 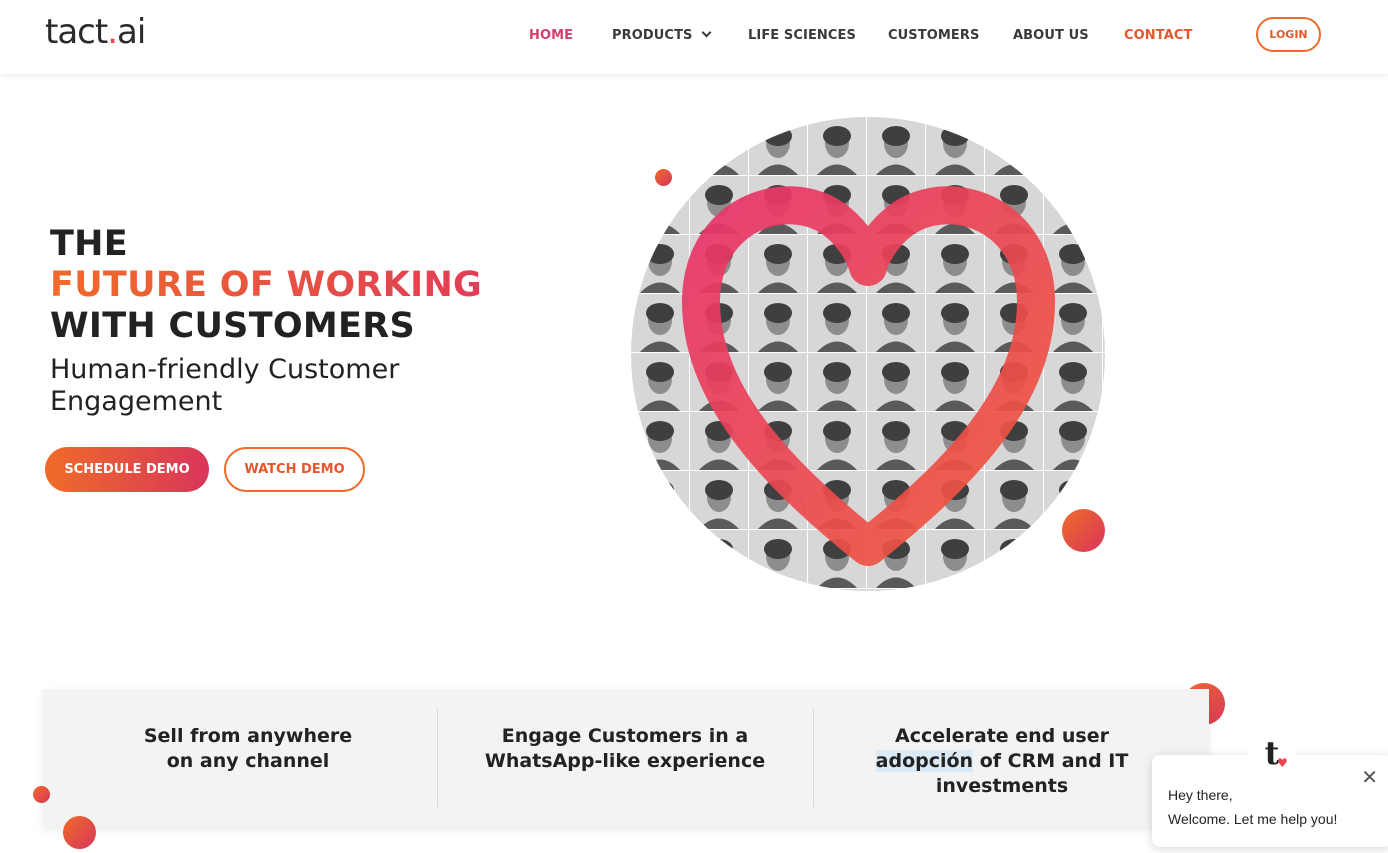 I want to click on logo-prefix: tact, so click(x=76, y=32).